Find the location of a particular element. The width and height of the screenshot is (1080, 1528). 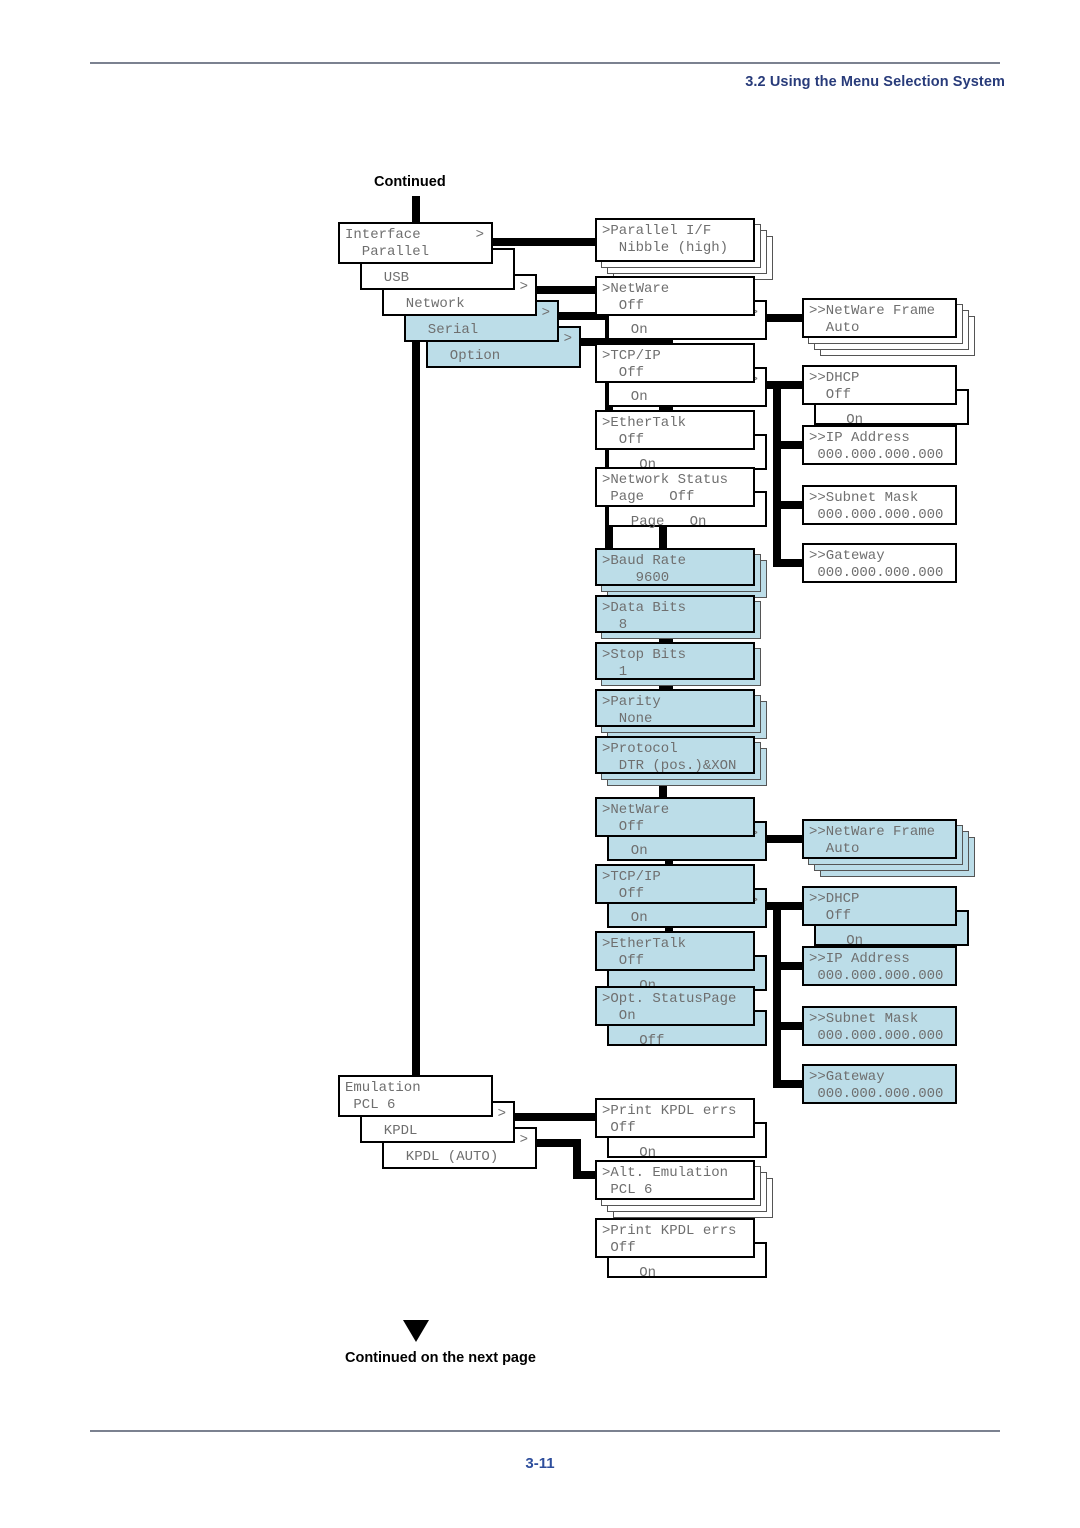

option-netware-frame-branch is located at coordinates (784, 839).